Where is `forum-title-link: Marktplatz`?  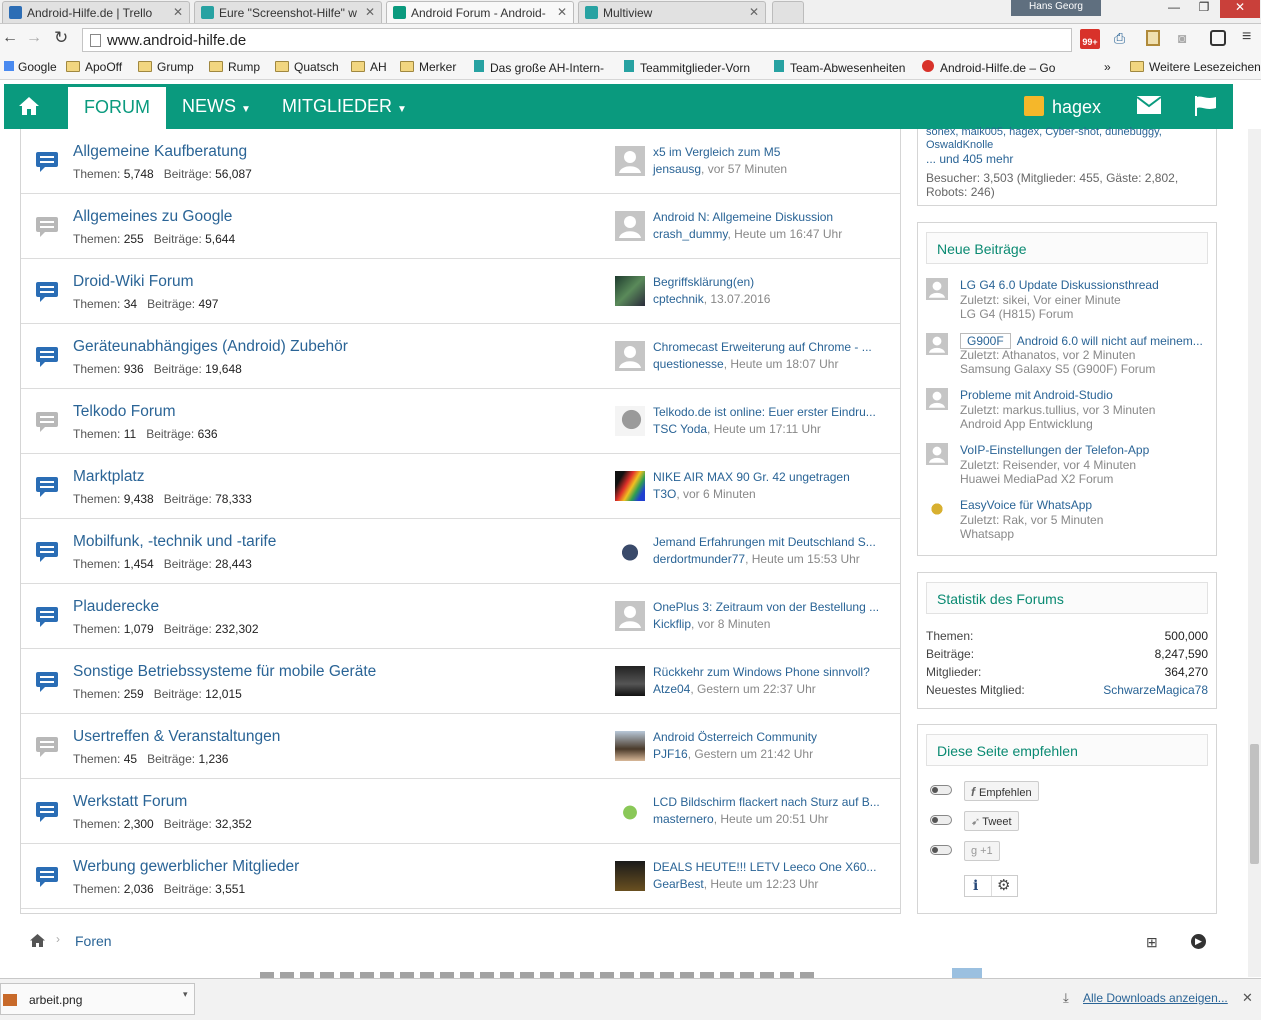
forum-title-link: Marktplatz is located at coordinates (109, 477).